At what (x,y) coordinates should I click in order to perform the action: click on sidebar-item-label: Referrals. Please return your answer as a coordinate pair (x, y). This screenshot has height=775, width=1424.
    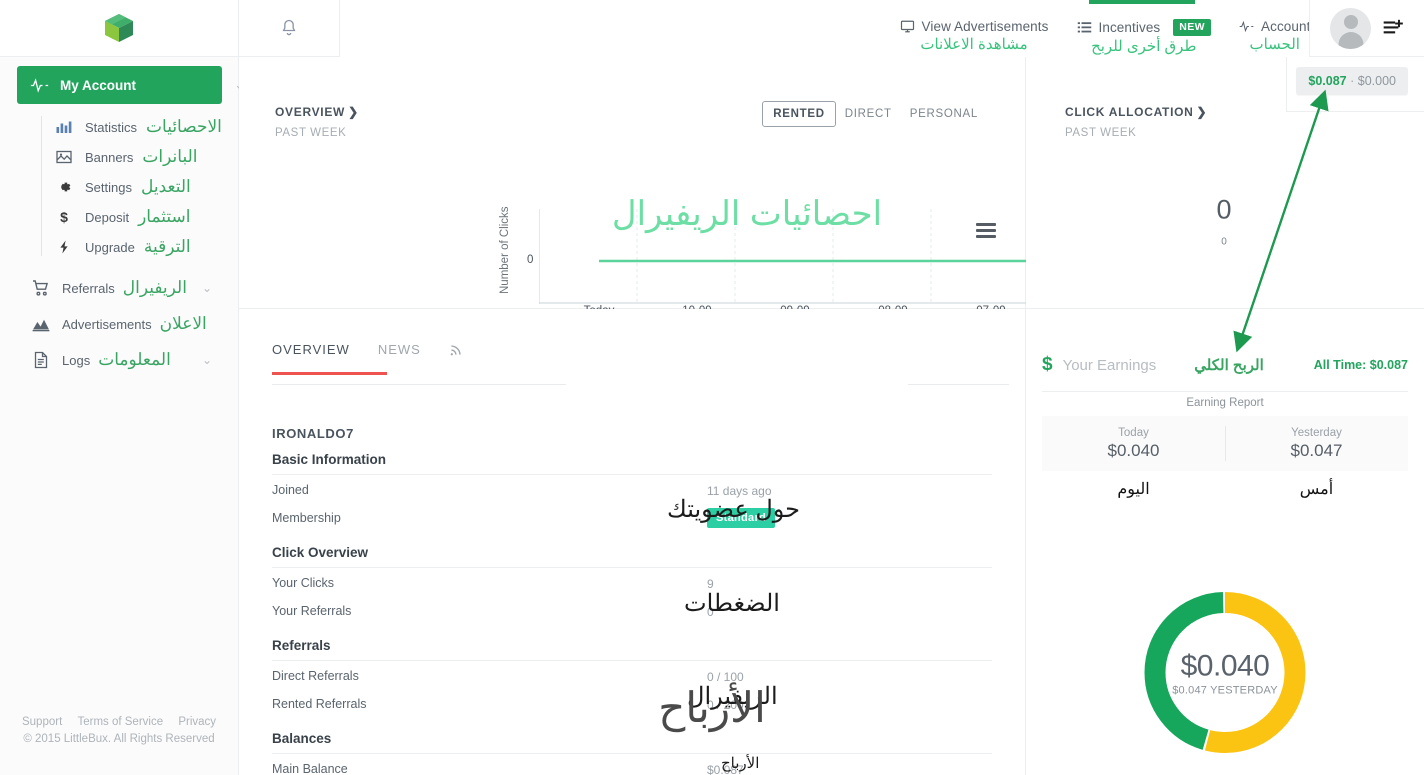
    Looking at the image, I should click on (88, 288).